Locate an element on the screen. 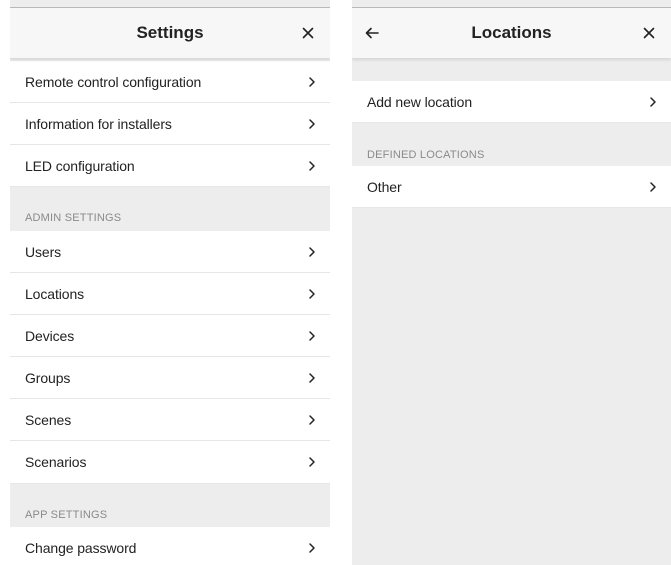 This screenshot has height=565, width=671. settings-item-change-password: Change password is located at coordinates (170, 546).